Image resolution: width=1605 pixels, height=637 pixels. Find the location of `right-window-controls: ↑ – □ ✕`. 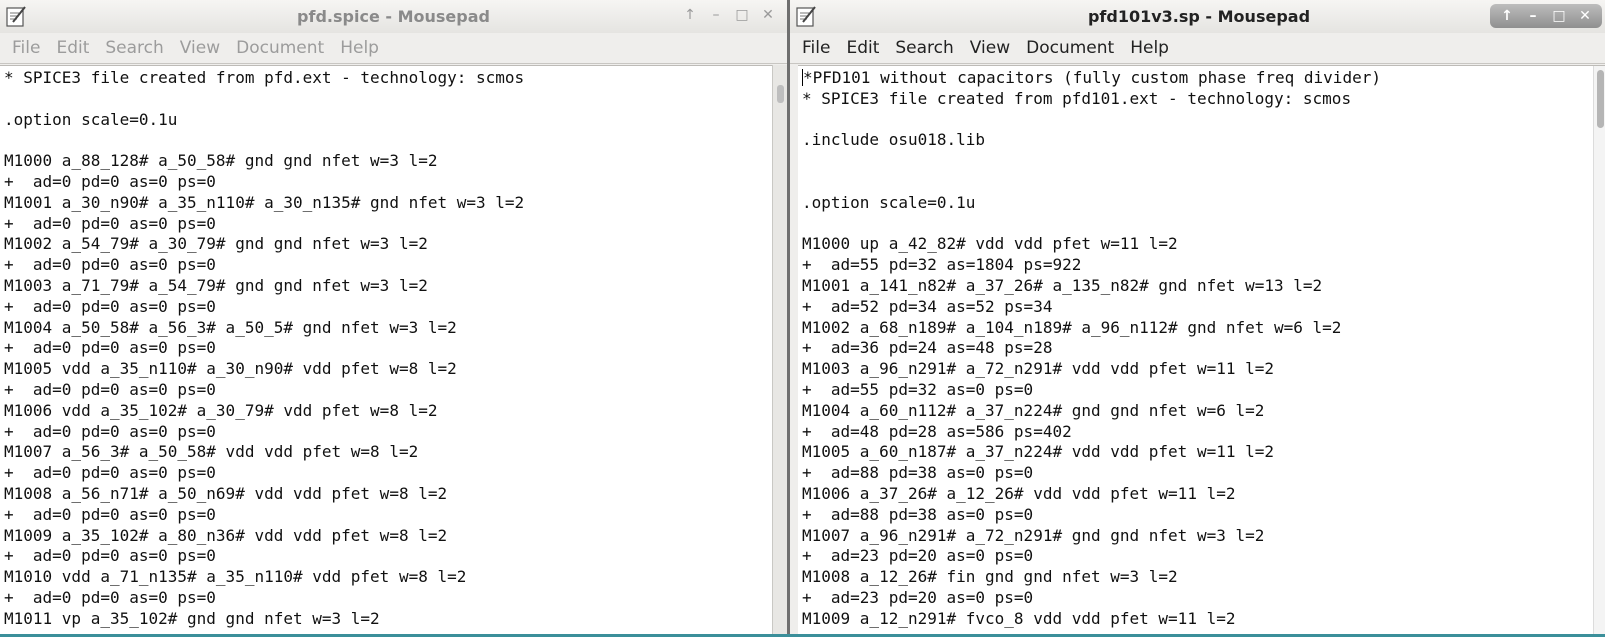

right-window-controls: ↑ – □ ✕ is located at coordinates (1546, 16).